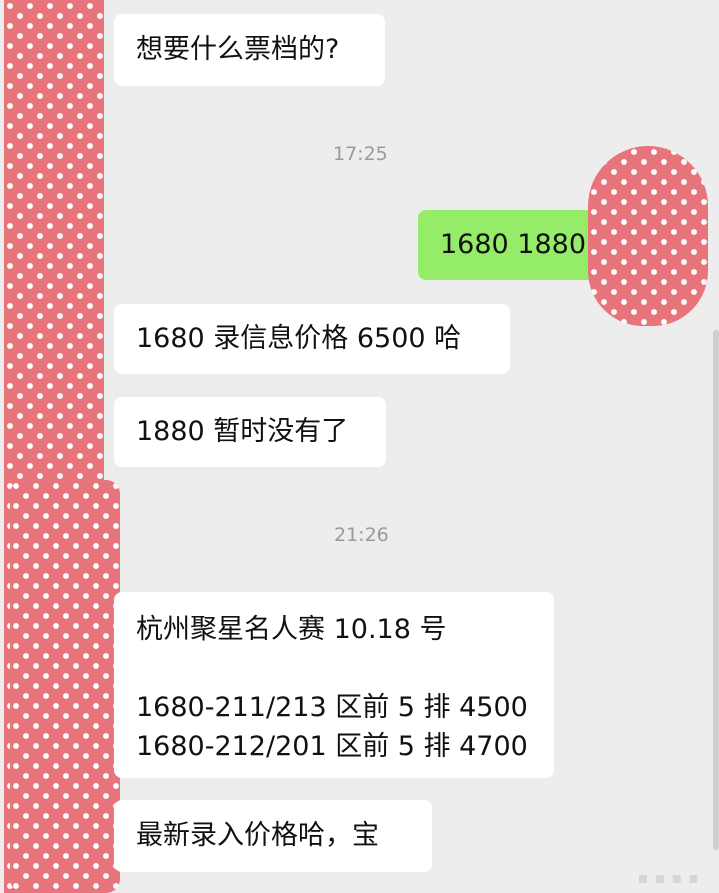  What do you see at coordinates (716, 590) in the screenshot?
I see `scrollbar` at bounding box center [716, 590].